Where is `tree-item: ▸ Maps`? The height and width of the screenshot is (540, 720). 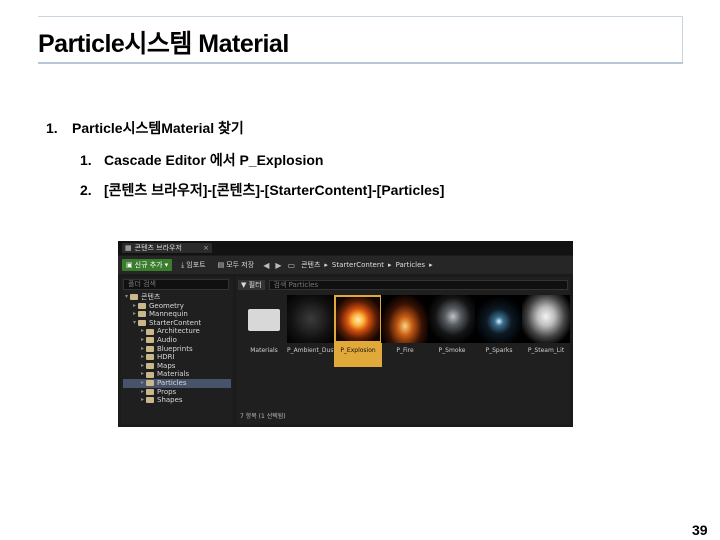 tree-item: ▸ Maps is located at coordinates (177, 366).